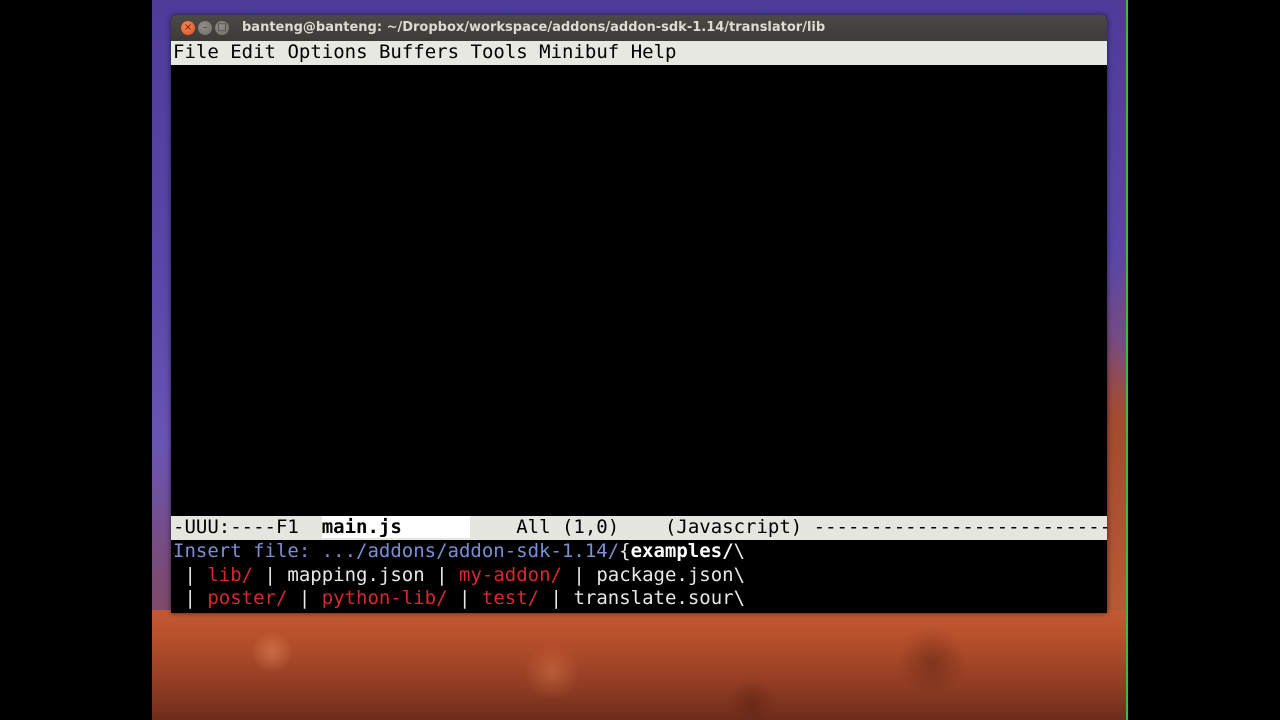 The width and height of the screenshot is (1280, 720). What do you see at coordinates (568, 527) in the screenshot?
I see `modeline-position: All (1,0)` at bounding box center [568, 527].